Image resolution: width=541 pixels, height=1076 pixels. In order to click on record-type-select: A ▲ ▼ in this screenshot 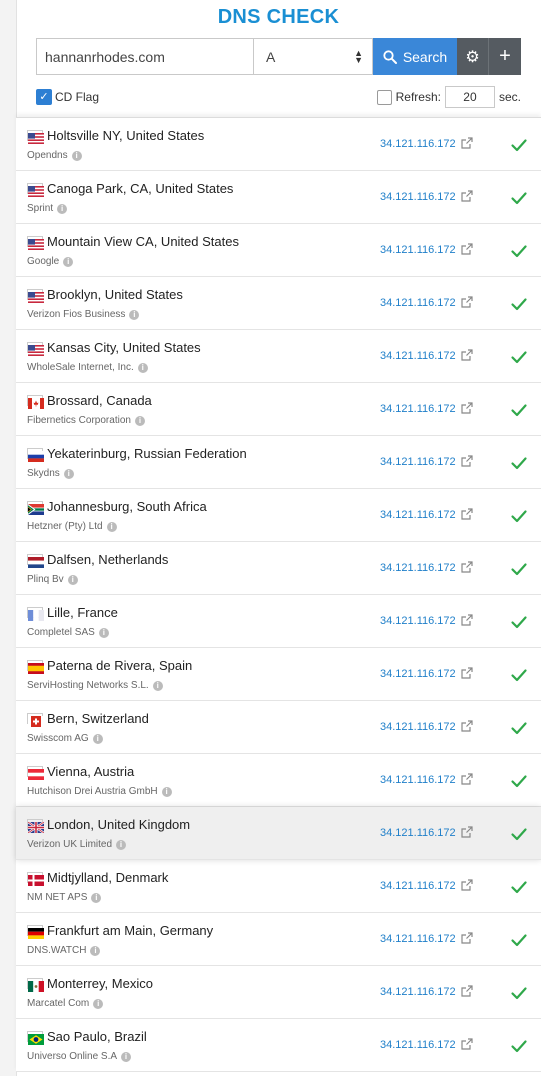, I will do `click(313, 56)`.